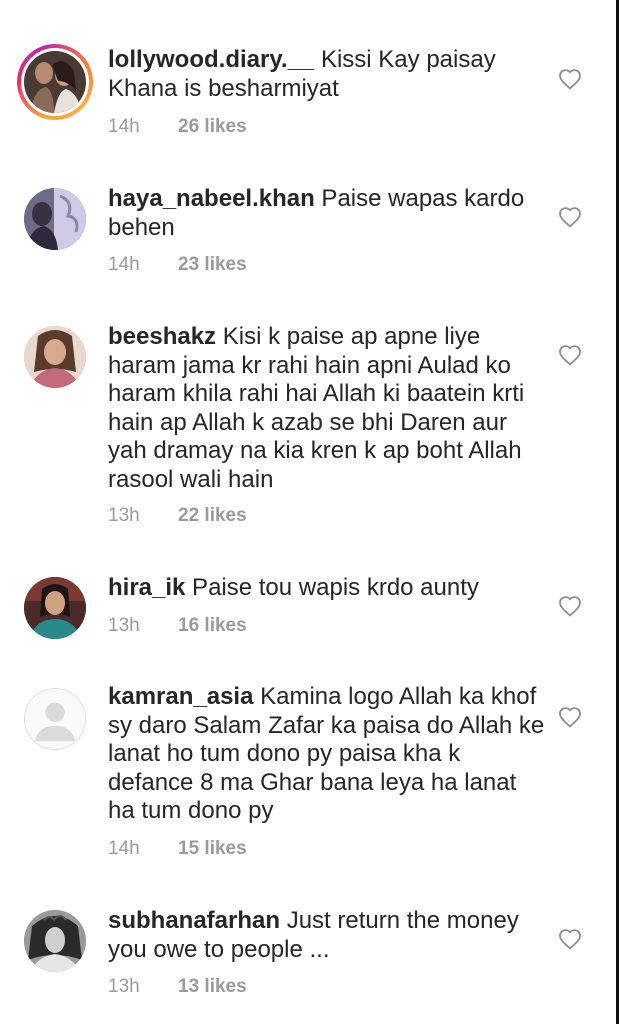  I want to click on avatar-story-ring, so click(55, 82).